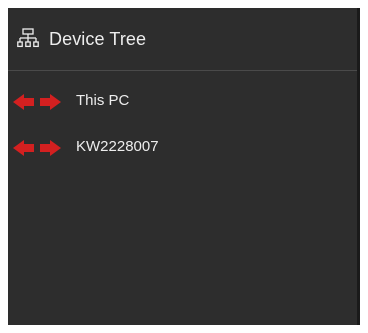 Image resolution: width=368 pixels, height=333 pixels. What do you see at coordinates (182, 147) in the screenshot?
I see `tree-item-kw2228007: KW2228007` at bounding box center [182, 147].